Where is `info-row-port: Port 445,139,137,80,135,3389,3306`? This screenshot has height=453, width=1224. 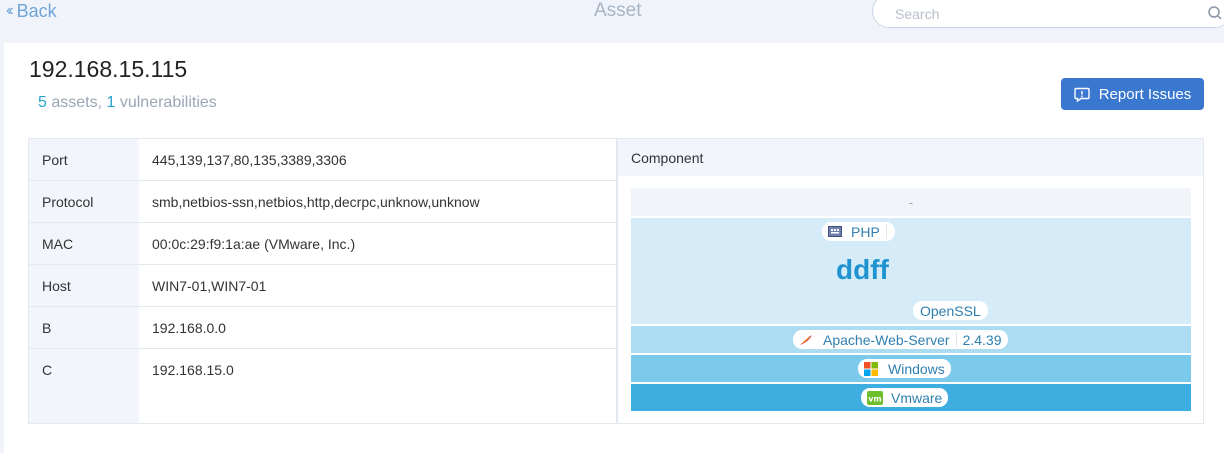
info-row-port: Port 445,139,137,80,135,3389,3306 is located at coordinates (322, 160).